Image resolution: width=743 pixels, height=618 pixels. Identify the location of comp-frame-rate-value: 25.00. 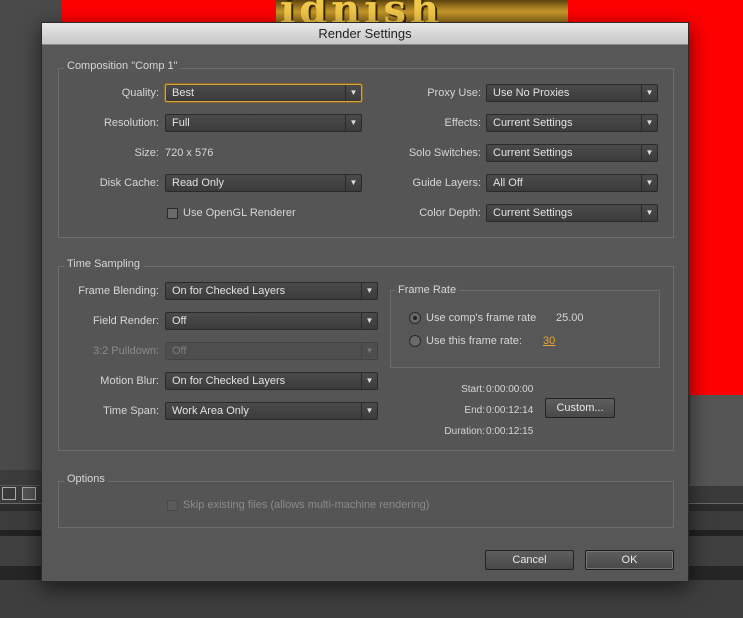
(570, 318).